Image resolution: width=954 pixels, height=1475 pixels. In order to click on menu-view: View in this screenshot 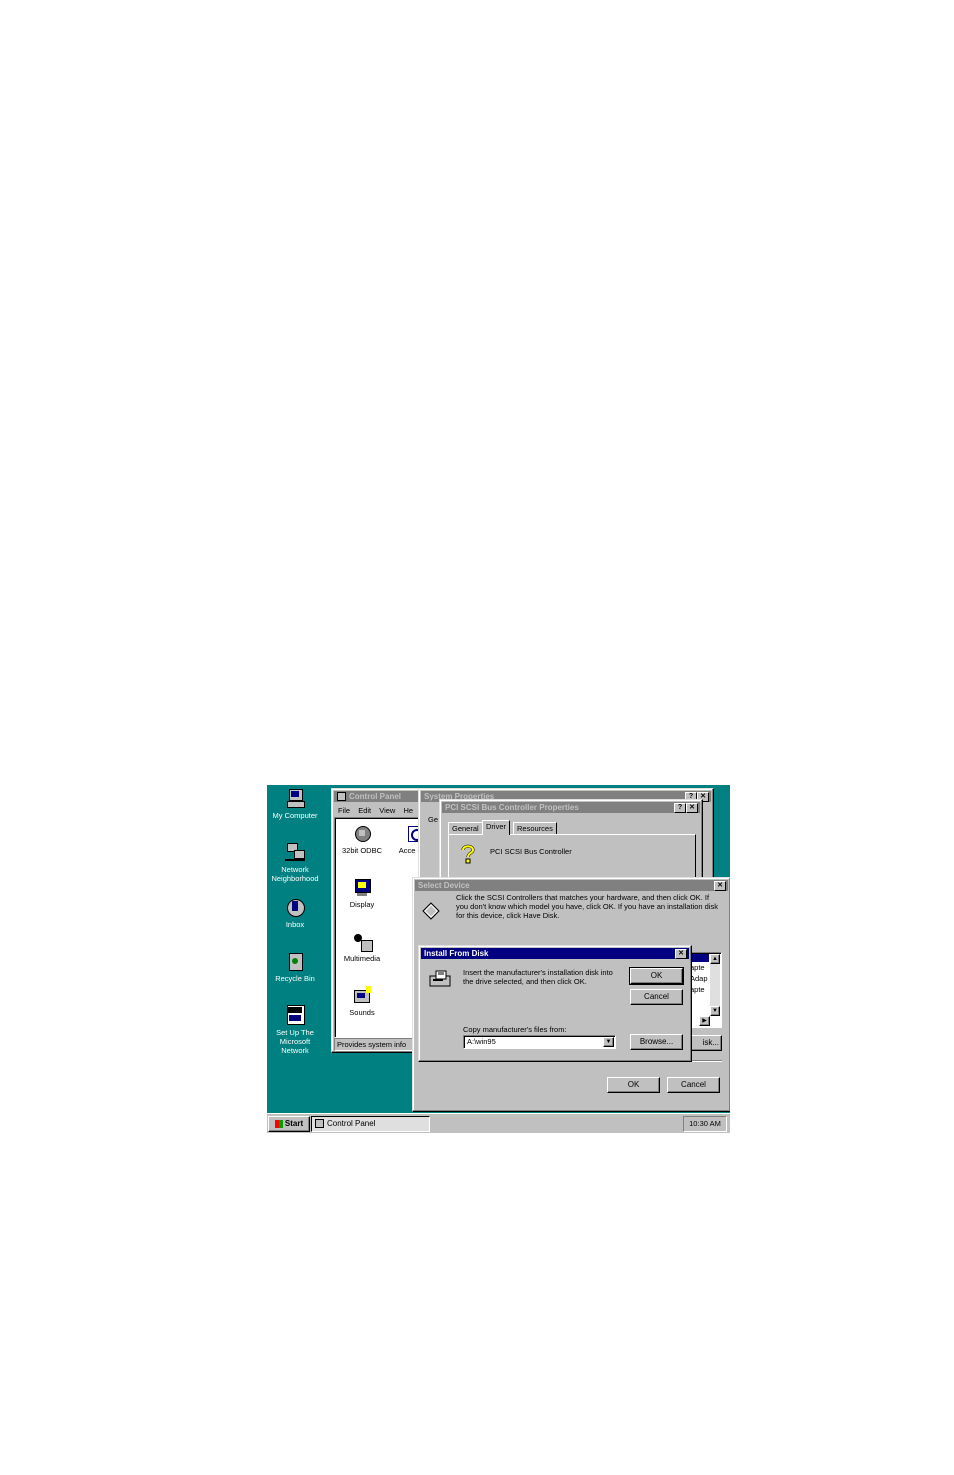, I will do `click(387, 810)`.